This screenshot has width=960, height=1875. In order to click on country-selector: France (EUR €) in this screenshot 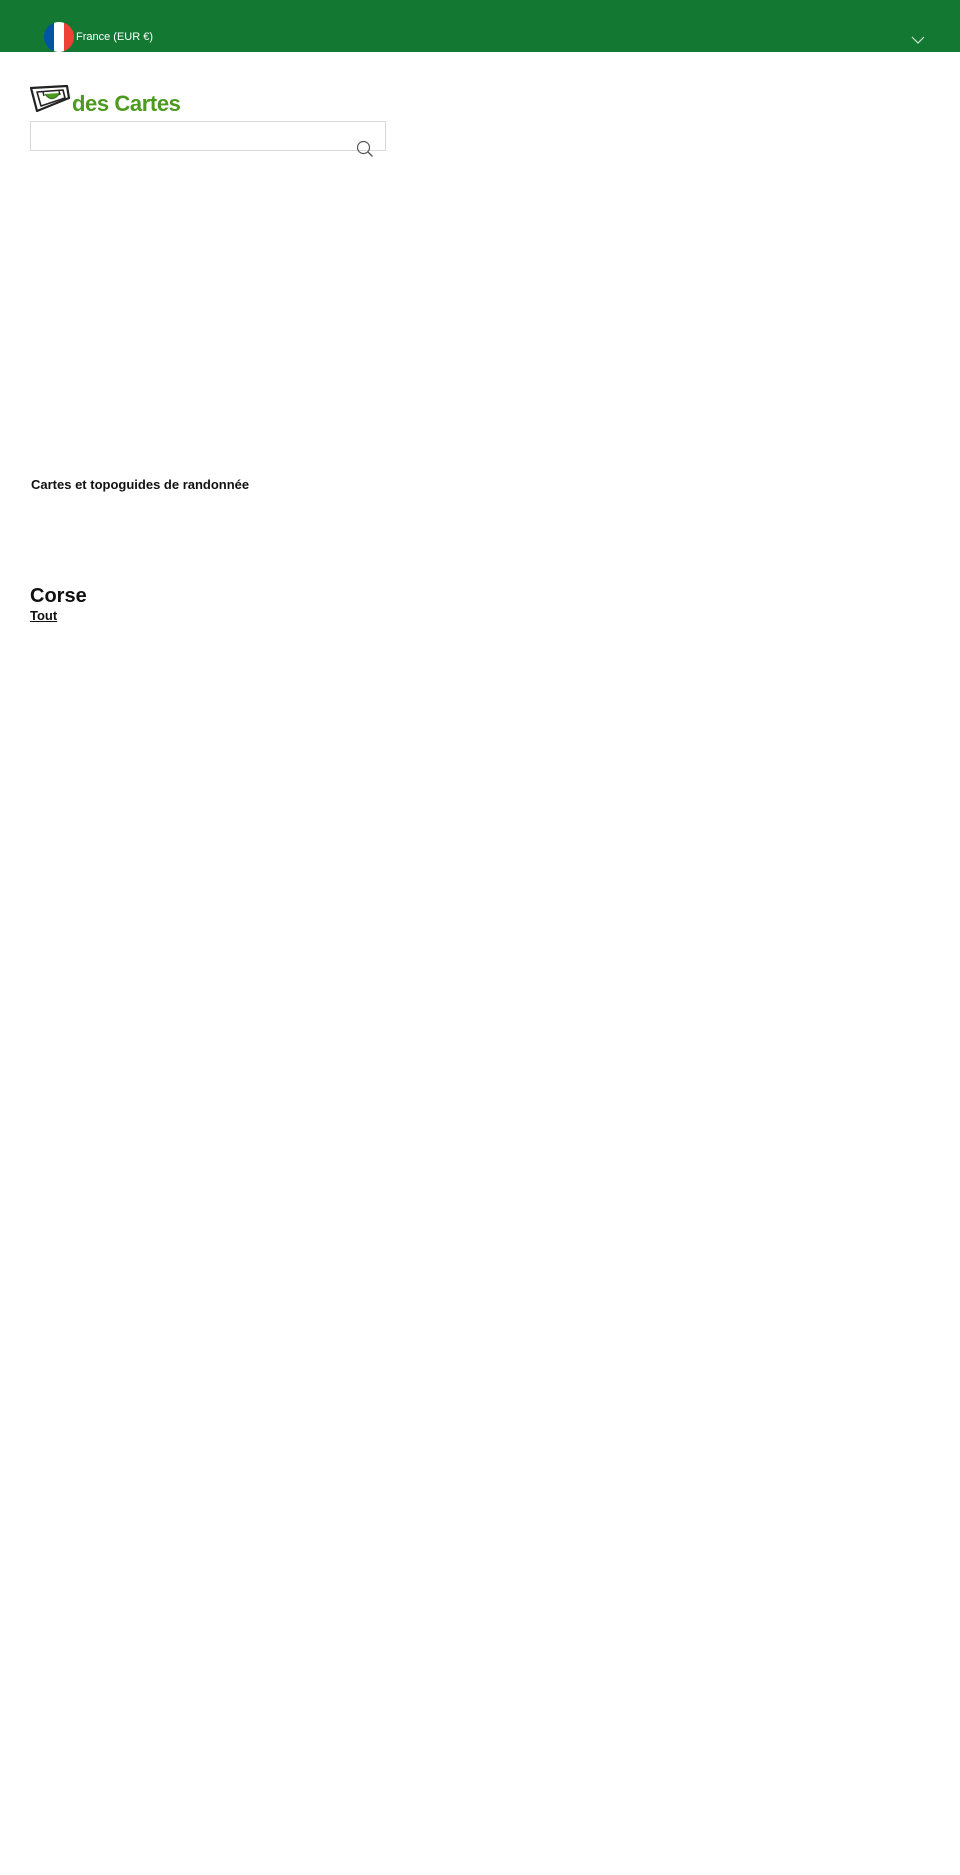, I will do `click(98, 37)`.